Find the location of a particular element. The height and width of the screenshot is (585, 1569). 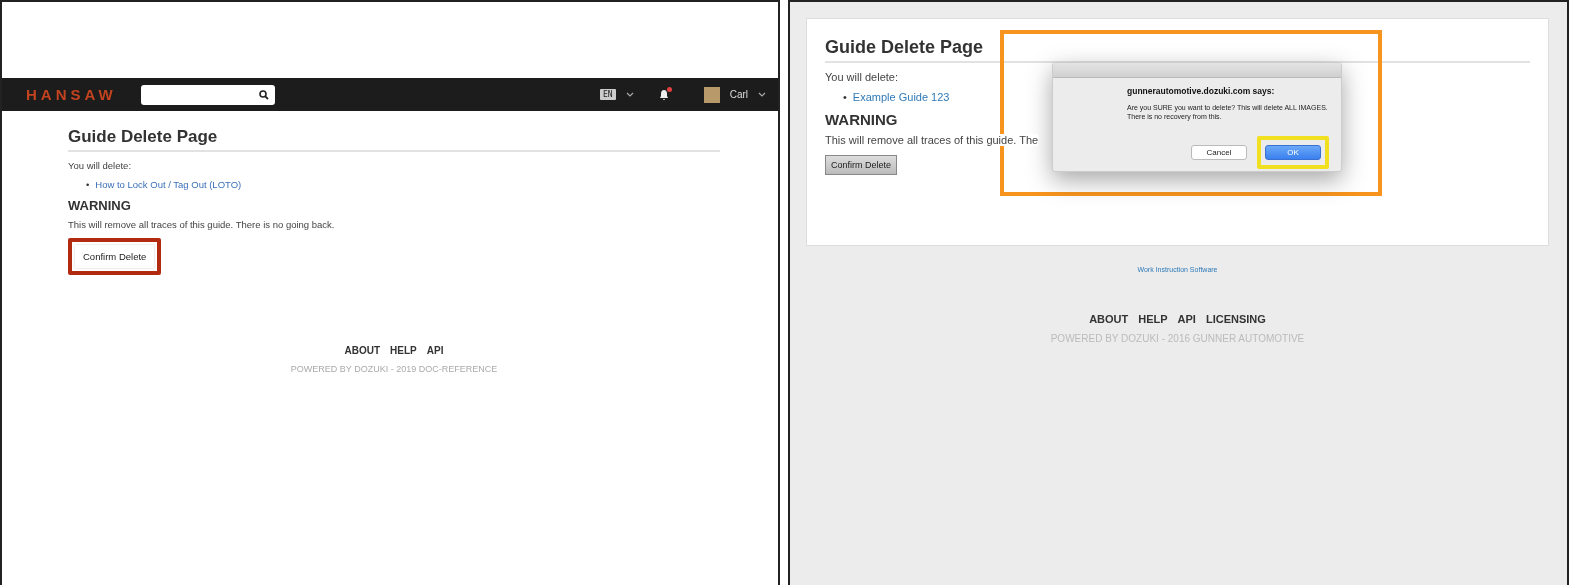

powered-by-text: POWERED BY DOZUKI - 2019 DOC-REFERENCE is located at coordinates (394, 369).